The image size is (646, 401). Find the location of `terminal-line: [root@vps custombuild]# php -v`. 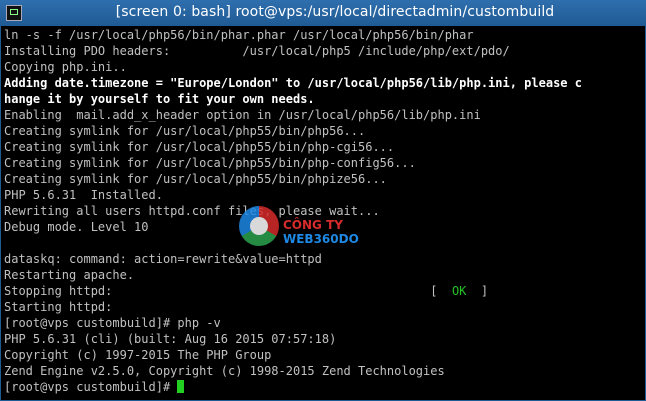

terminal-line: [root@vps custombuild]# php -v is located at coordinates (112, 323).